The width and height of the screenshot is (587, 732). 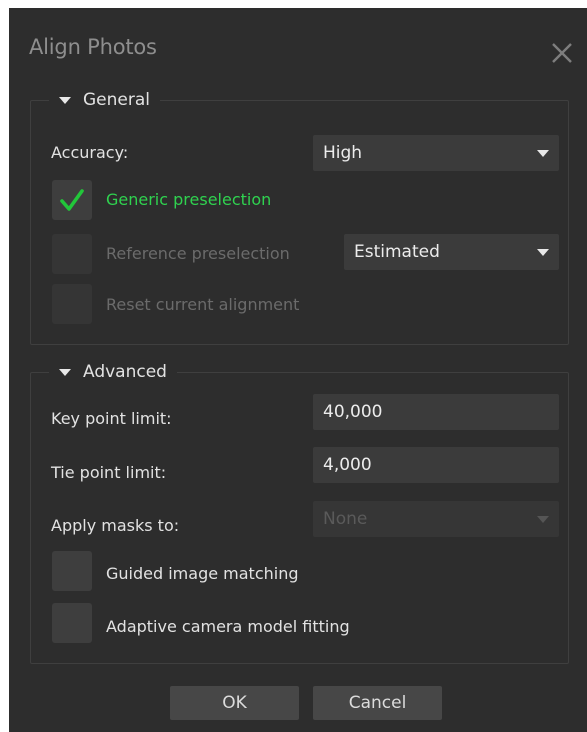 What do you see at coordinates (116, 100) in the screenshot?
I see `general-header-label: General` at bounding box center [116, 100].